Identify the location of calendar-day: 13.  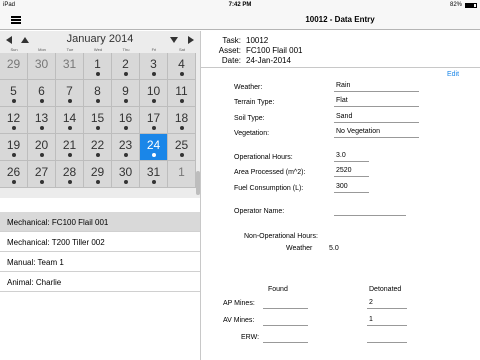
(42, 120).